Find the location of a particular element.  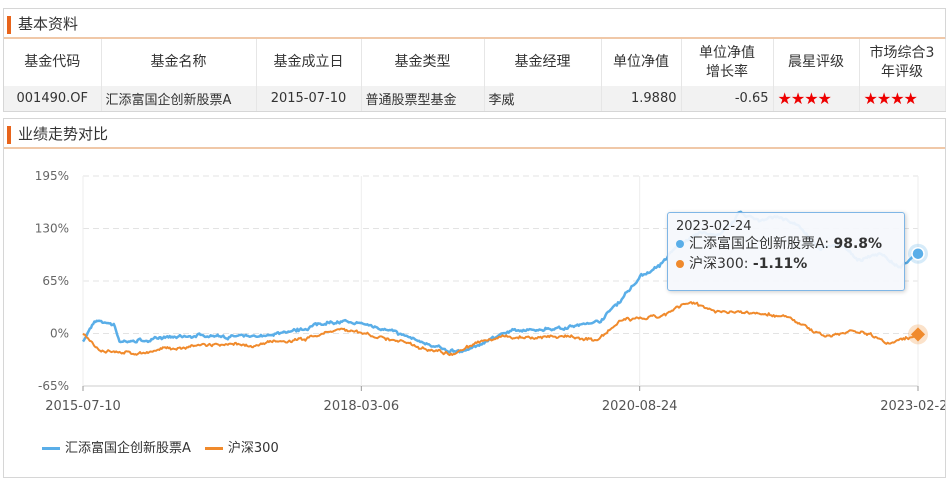

x-tick-label: 2015-07-10 is located at coordinates (83, 406).